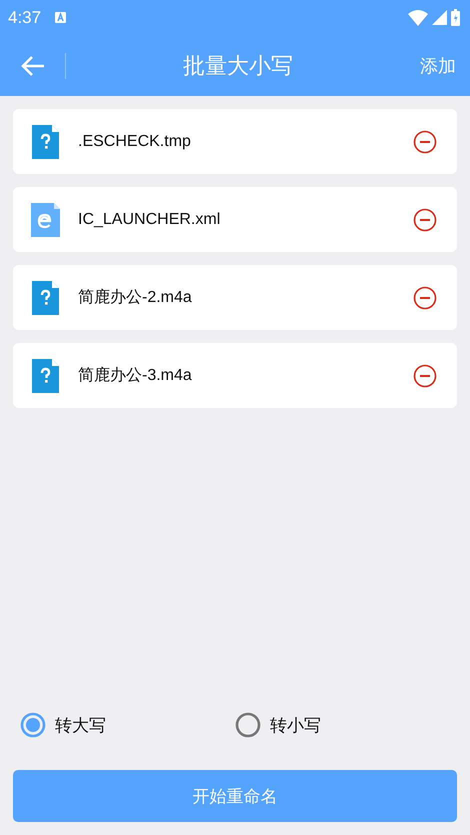  What do you see at coordinates (25, 18) in the screenshot?
I see `status-time: 4:37` at bounding box center [25, 18].